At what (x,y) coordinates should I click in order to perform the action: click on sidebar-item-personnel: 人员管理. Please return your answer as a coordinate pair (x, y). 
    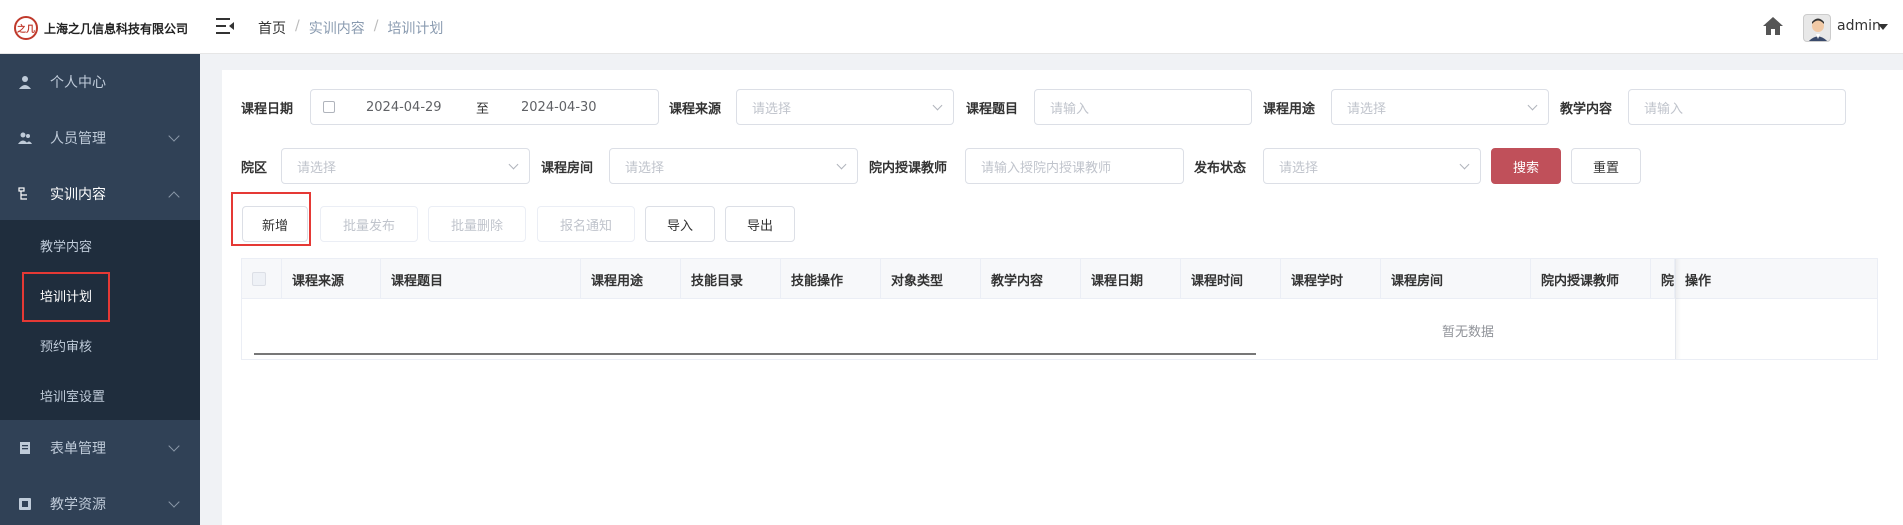
    Looking at the image, I should click on (100, 138).